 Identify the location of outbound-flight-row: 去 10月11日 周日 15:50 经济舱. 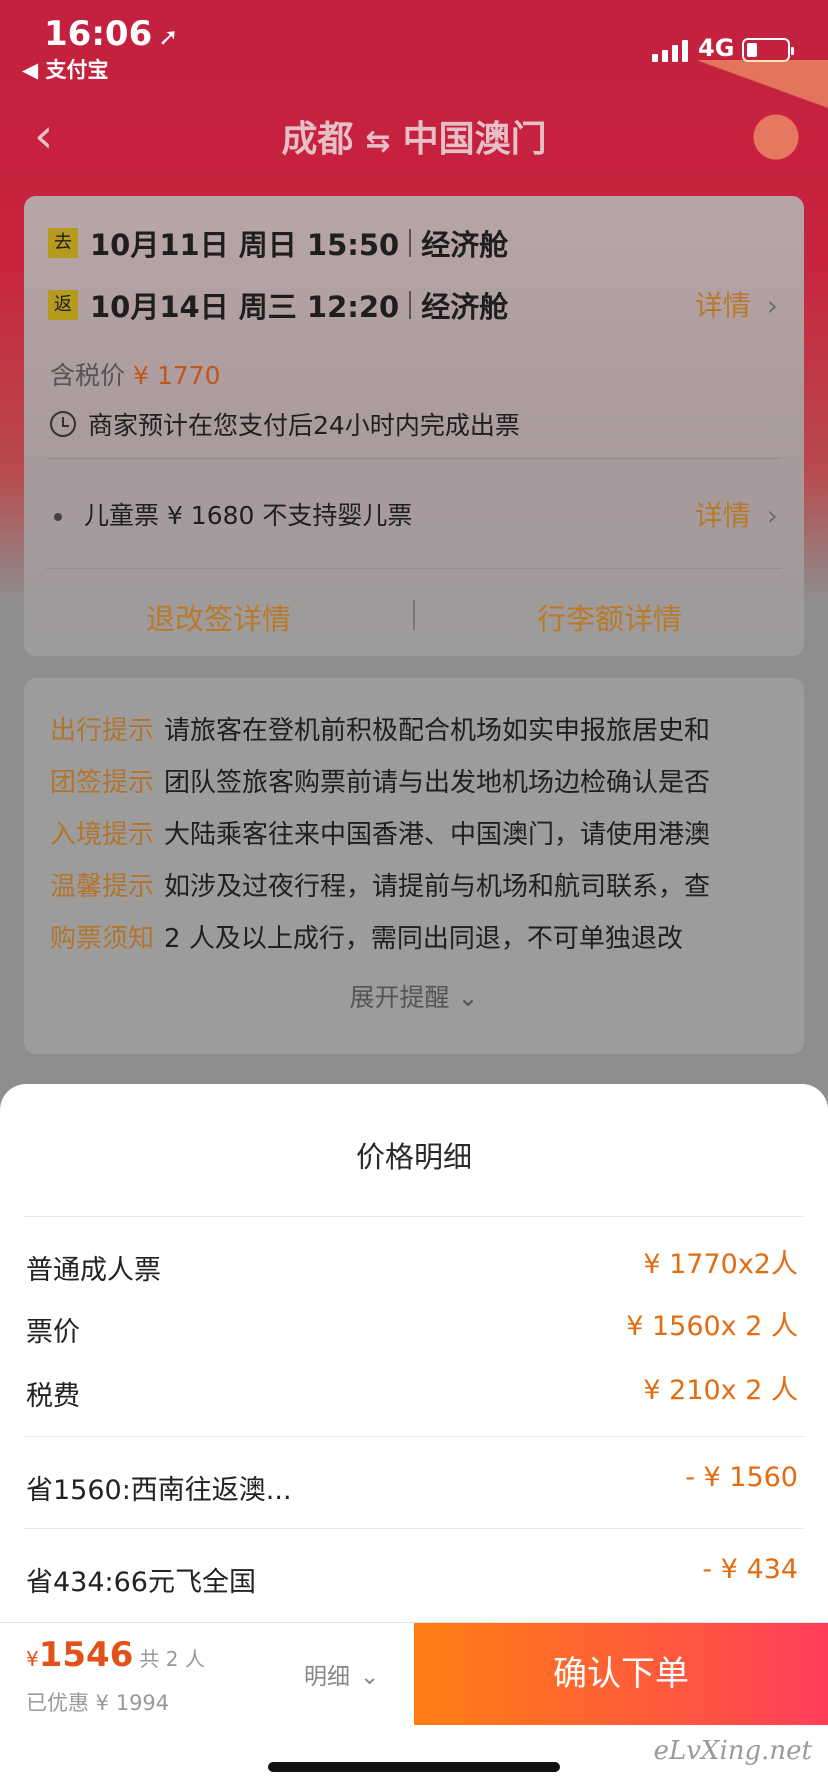
(278, 243).